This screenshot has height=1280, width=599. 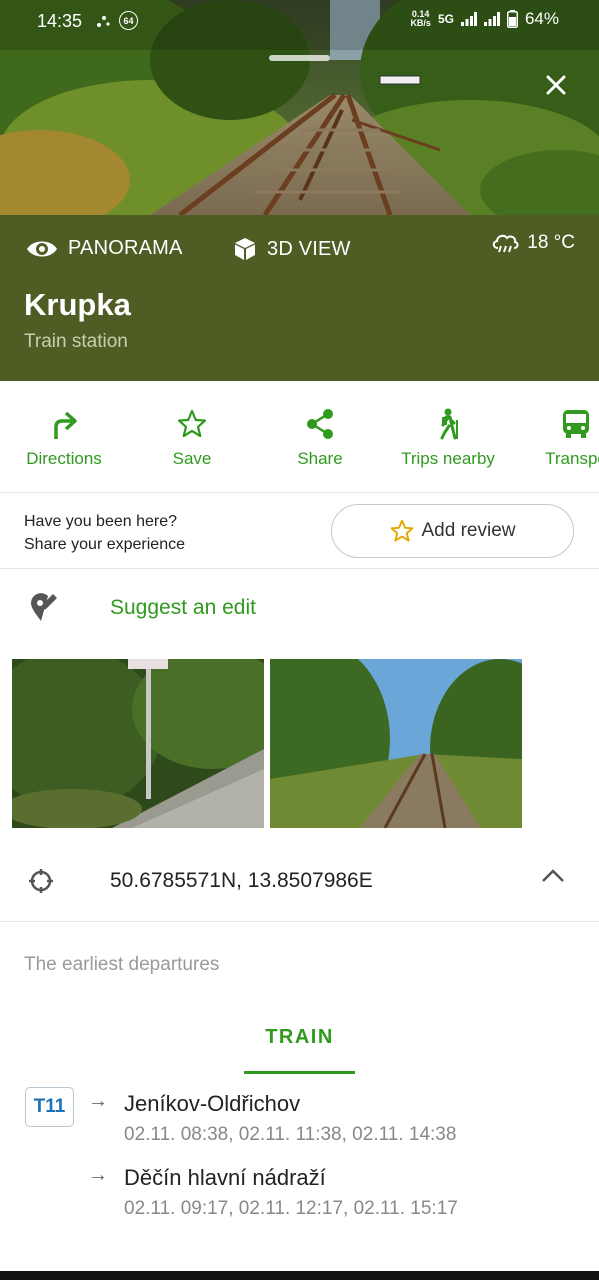 What do you see at coordinates (44, 607) in the screenshot?
I see `edit-location-icon` at bounding box center [44, 607].